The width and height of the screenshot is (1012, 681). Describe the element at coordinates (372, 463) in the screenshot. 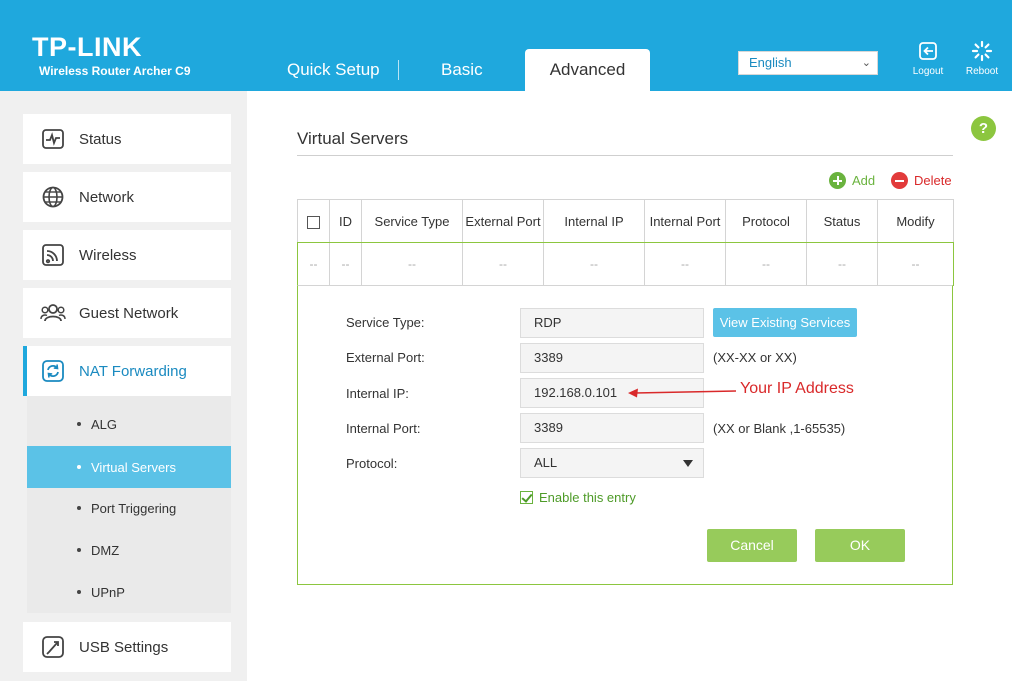

I see `protocol-label: Protocol:` at that location.